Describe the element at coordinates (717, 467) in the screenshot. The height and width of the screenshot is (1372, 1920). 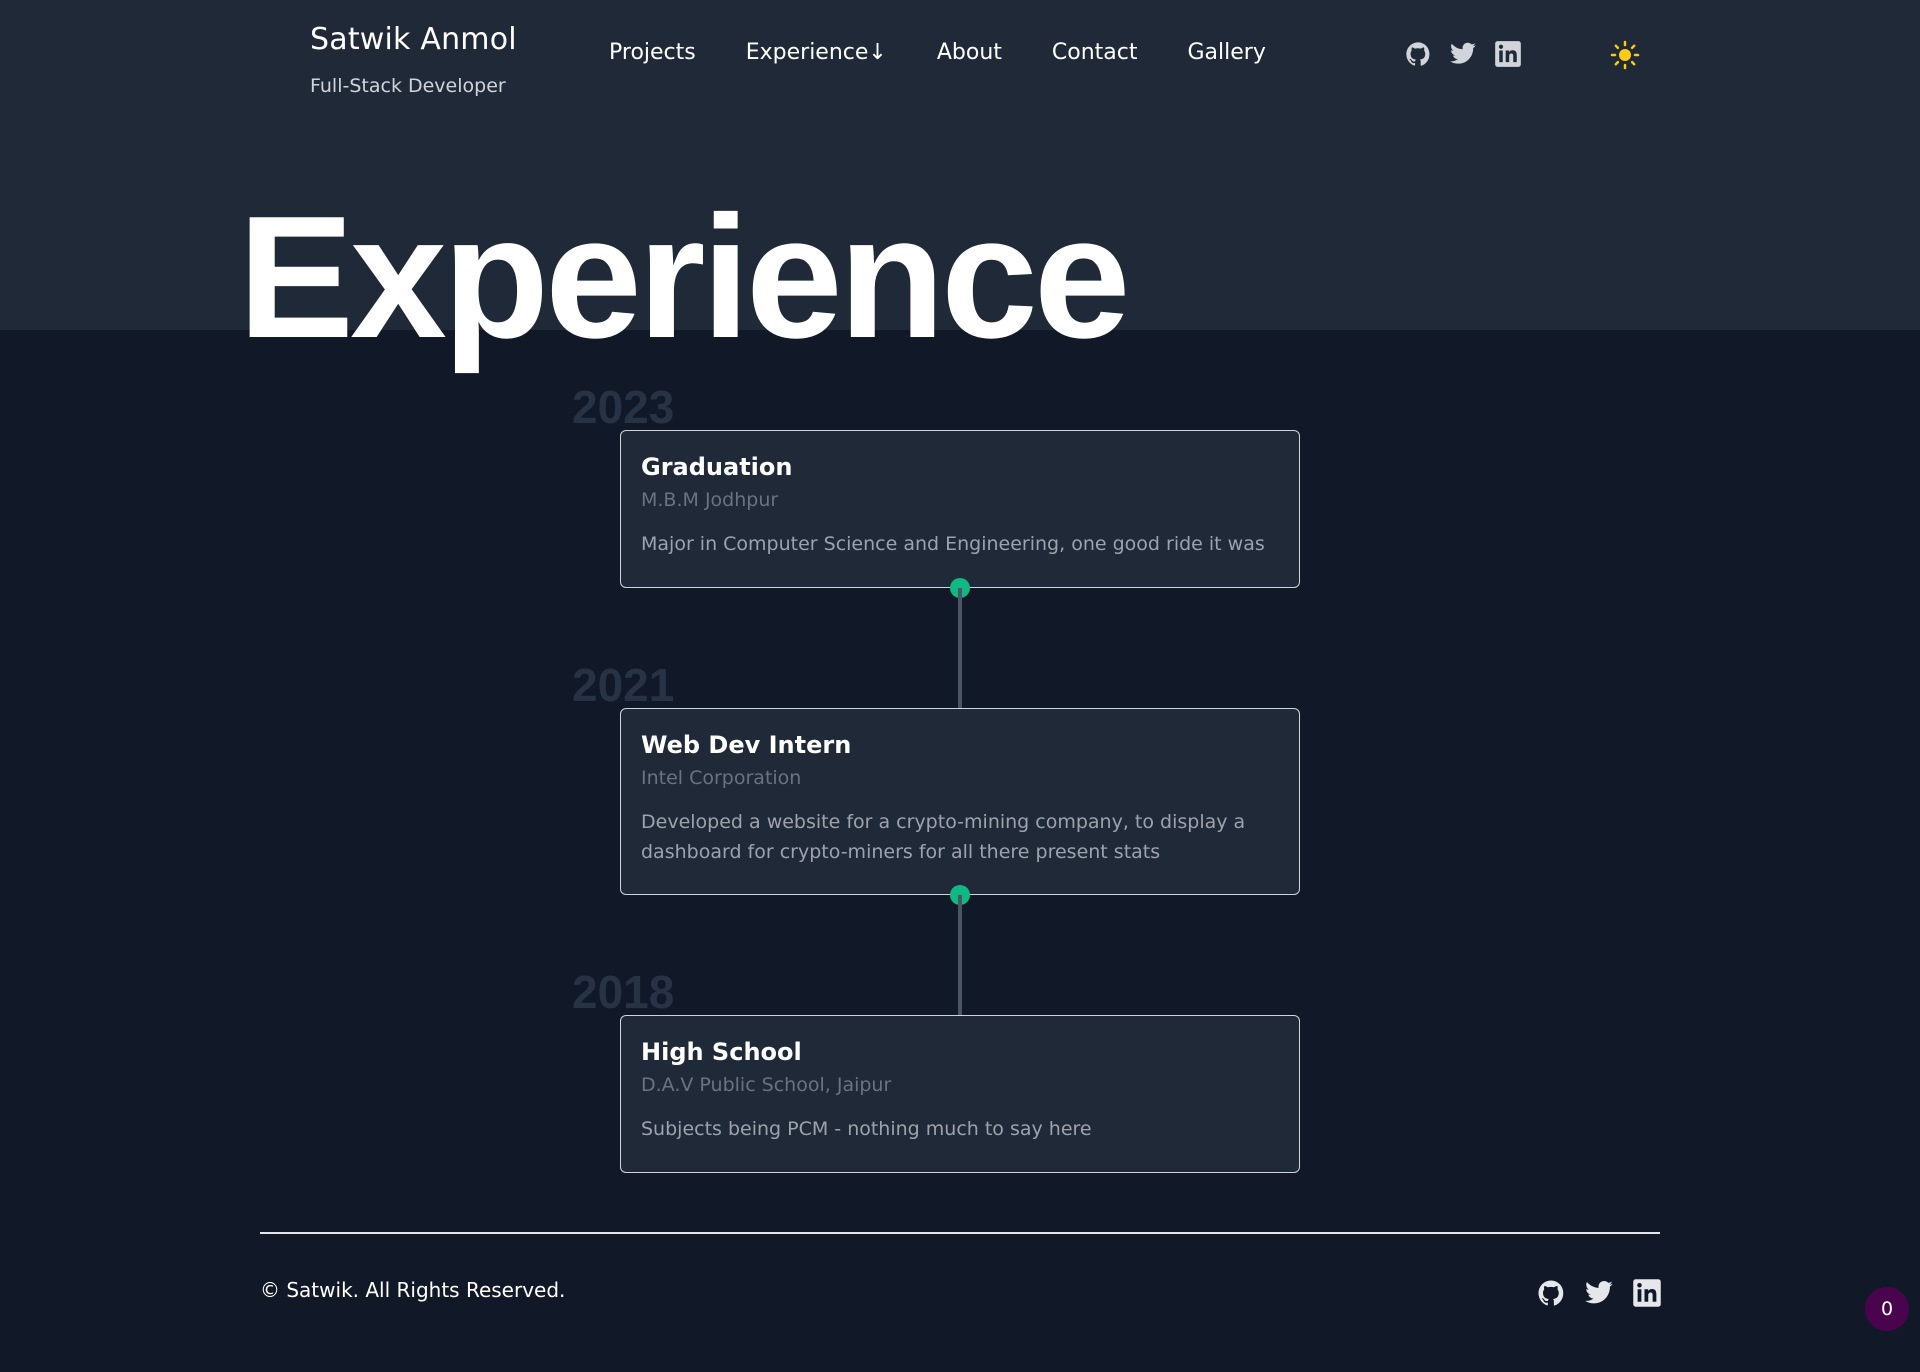
I see `card-title: Graduation` at that location.